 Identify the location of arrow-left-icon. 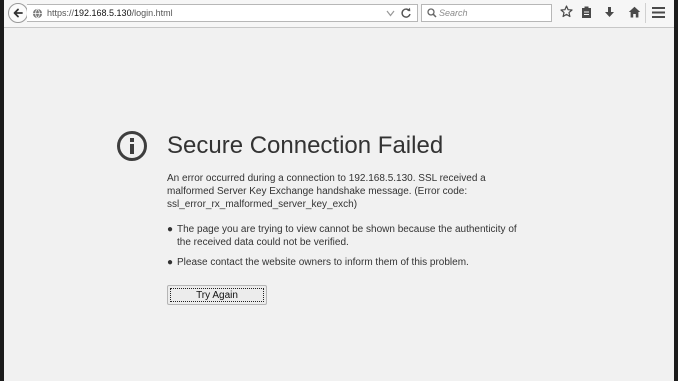
(18, 13).